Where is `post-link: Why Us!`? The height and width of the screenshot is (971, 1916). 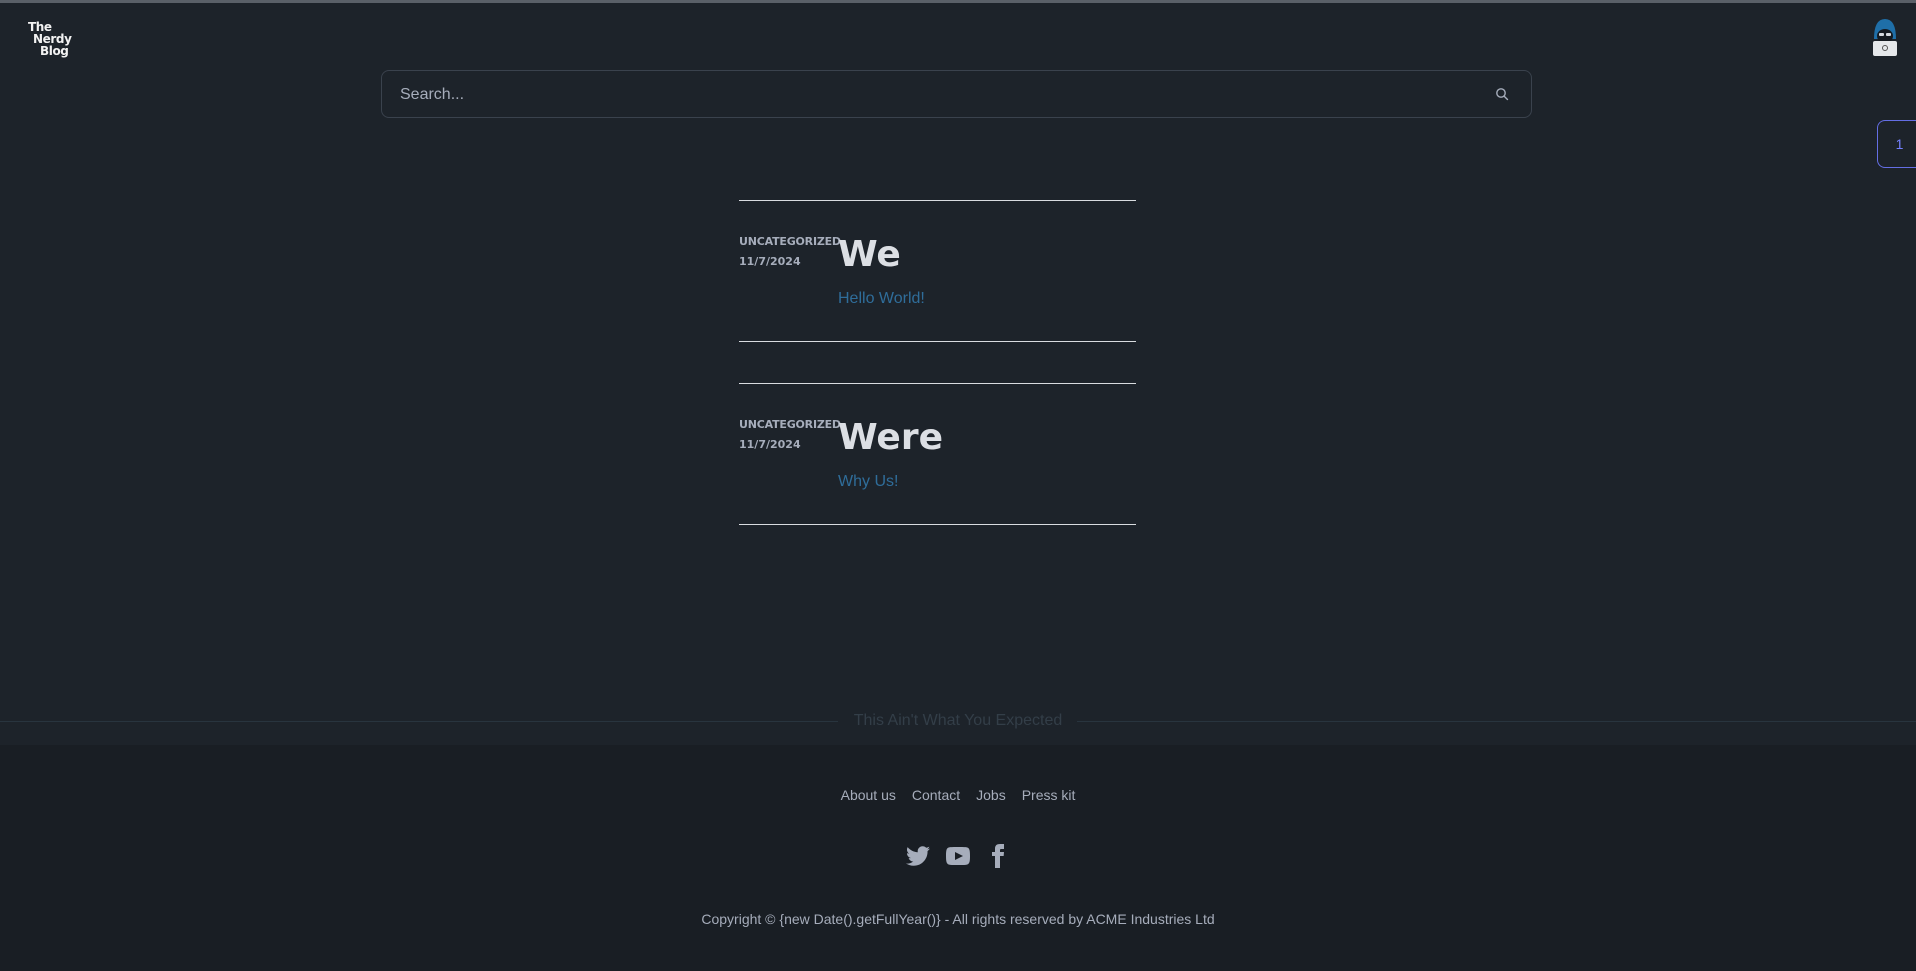 post-link: Why Us! is located at coordinates (868, 482).